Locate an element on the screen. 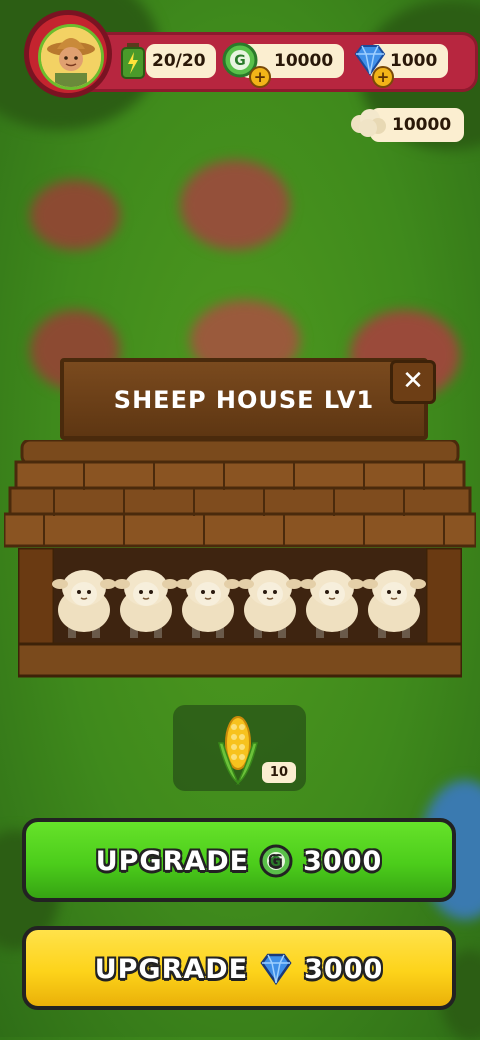 The height and width of the screenshot is (1040, 480). building-title-sign: SHEEP HOUSE LV1 is located at coordinates (244, 399).